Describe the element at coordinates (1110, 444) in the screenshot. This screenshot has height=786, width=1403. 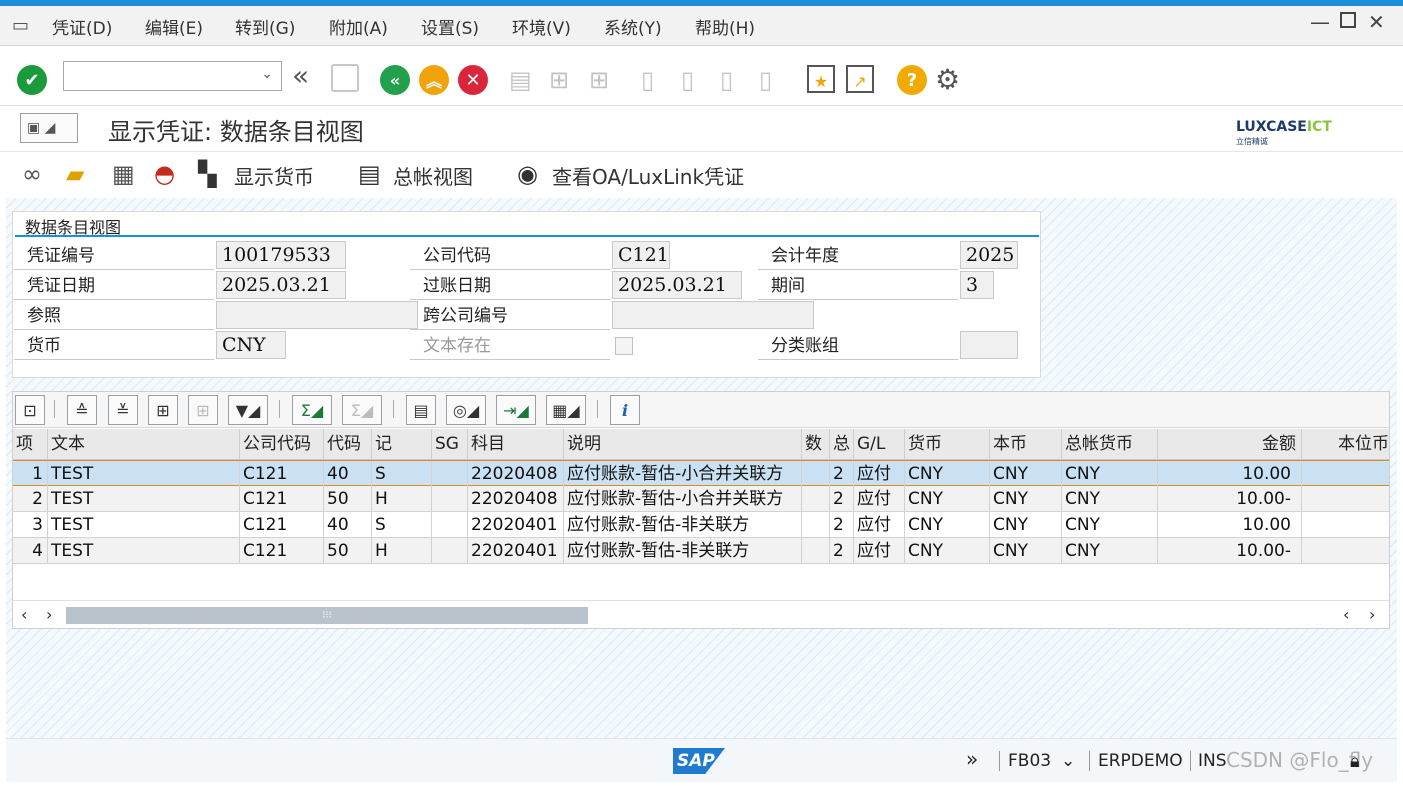
I see `col-gl-currency: 总帐货币` at that location.